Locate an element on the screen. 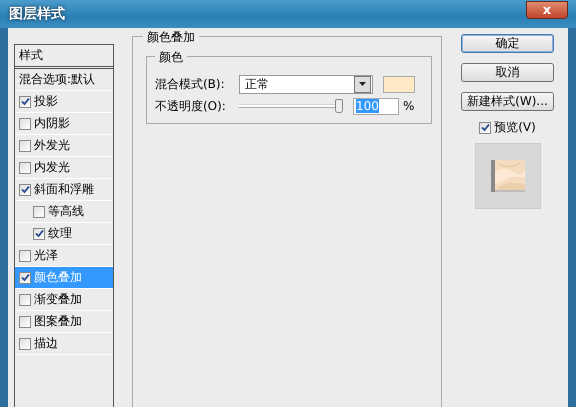 The height and width of the screenshot is (407, 576). list-item: 图案叠加 is located at coordinates (64, 322).